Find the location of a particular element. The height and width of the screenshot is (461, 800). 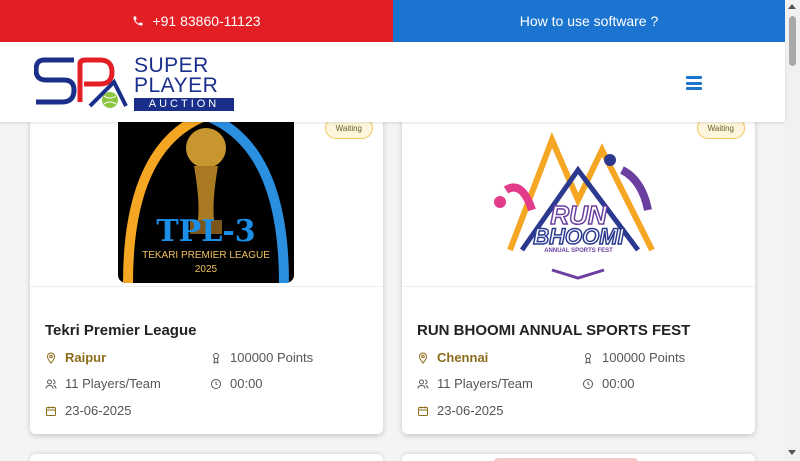

how-to-use-link: How to use software ? is located at coordinates (589, 21).